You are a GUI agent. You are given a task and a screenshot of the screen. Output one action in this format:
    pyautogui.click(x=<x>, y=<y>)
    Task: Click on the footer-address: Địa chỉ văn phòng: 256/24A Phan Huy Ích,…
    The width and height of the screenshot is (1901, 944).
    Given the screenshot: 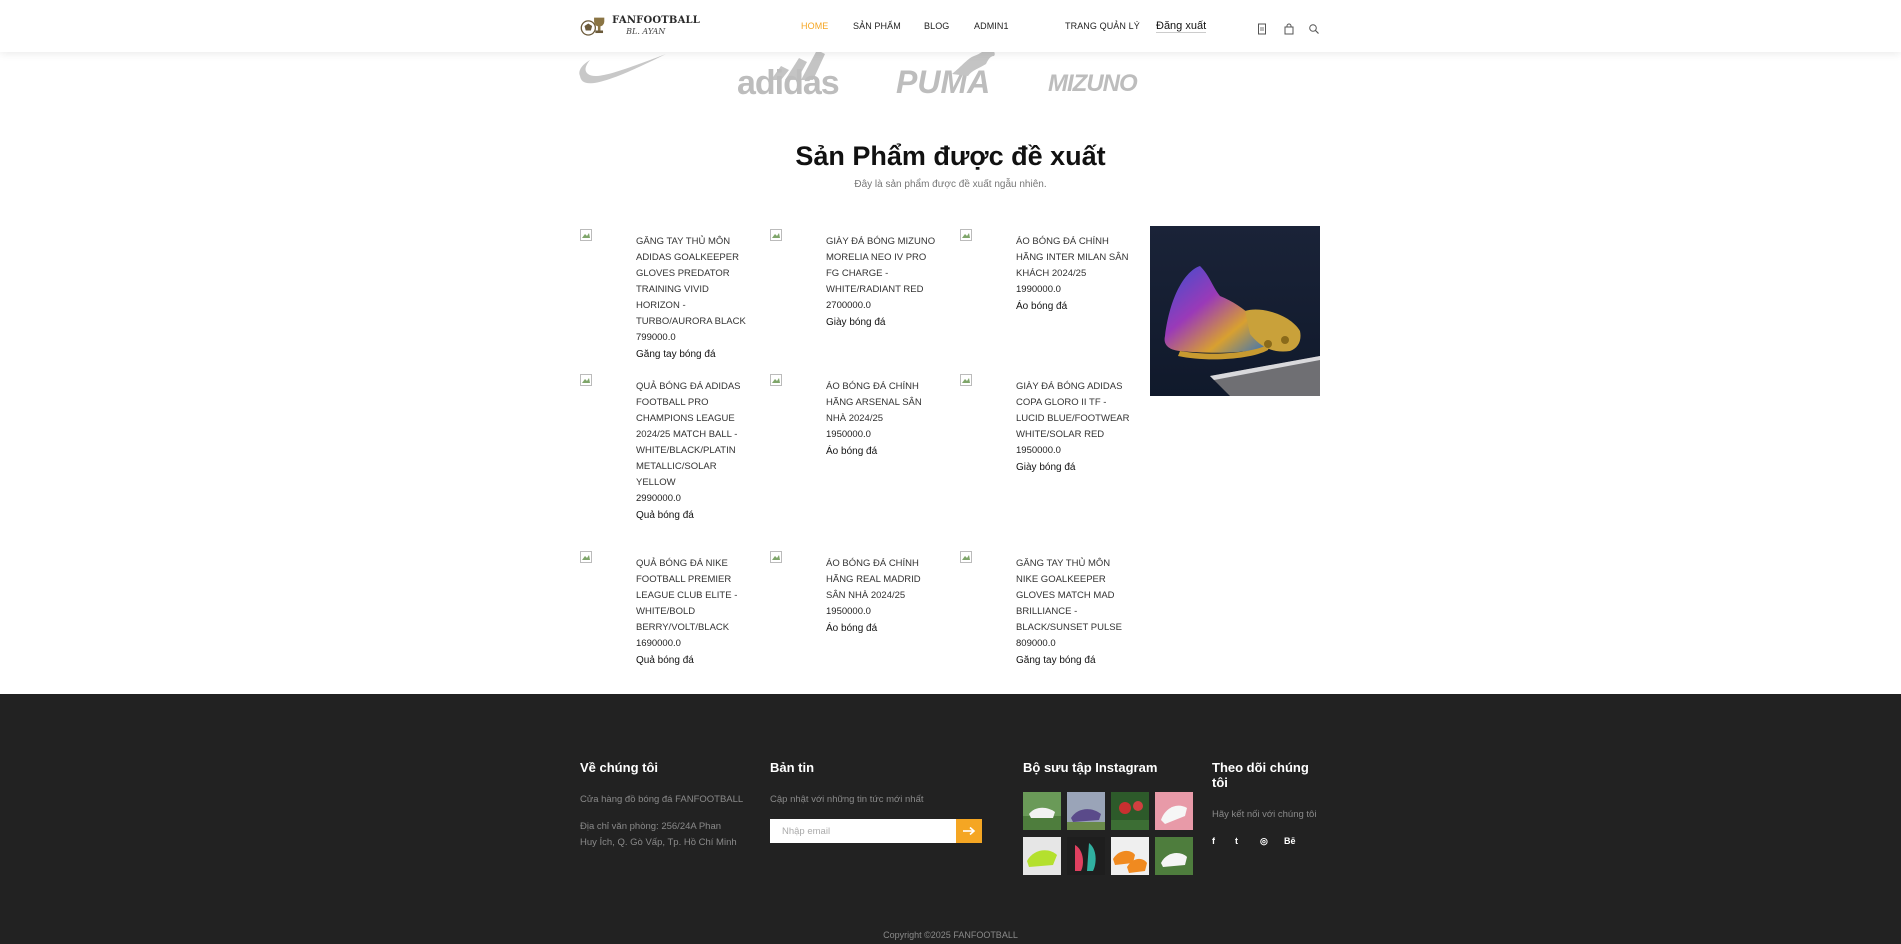 What is the action you would take?
    pyautogui.click(x=658, y=834)
    